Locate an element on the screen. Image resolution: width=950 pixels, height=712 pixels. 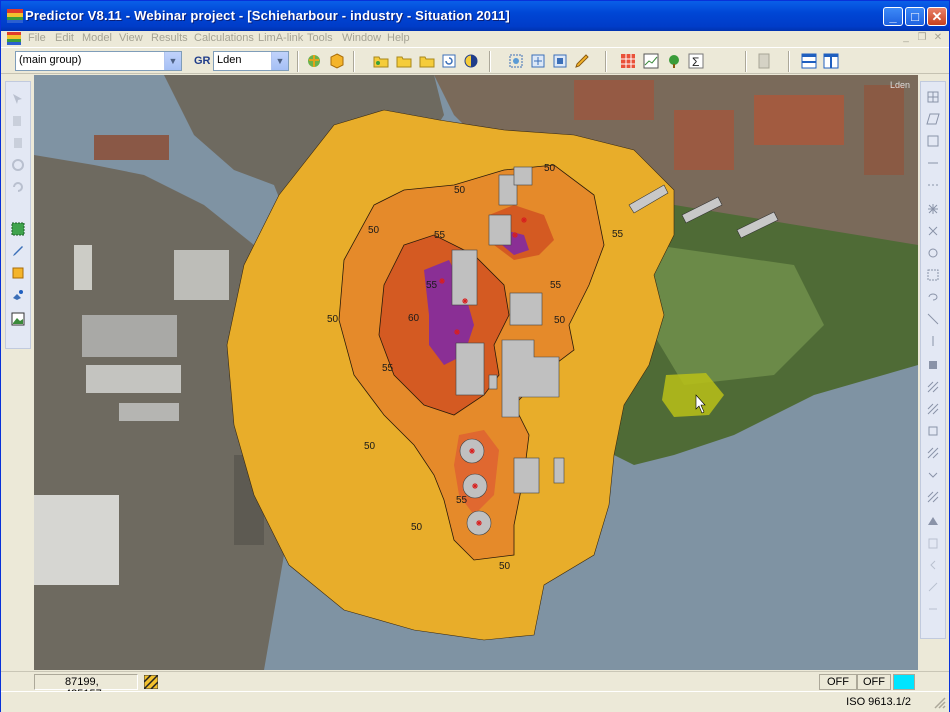
status-color-indicator is located at coordinates (904, 682).